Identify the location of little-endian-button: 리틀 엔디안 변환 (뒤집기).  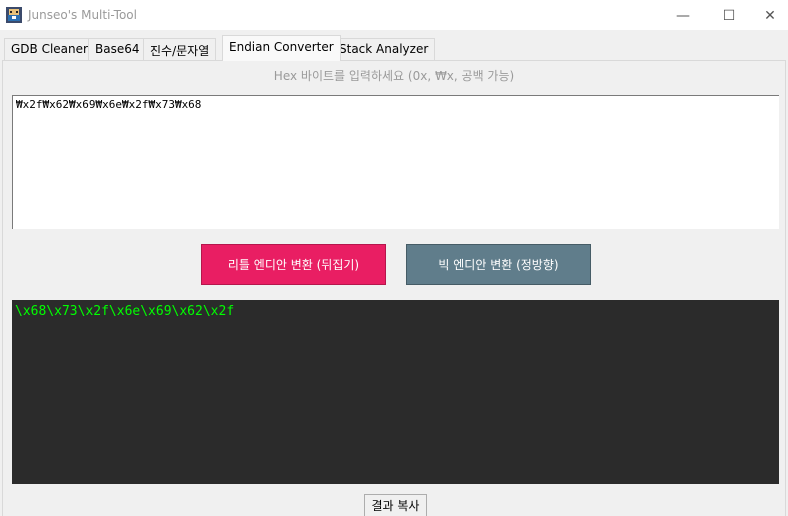
(293, 264).